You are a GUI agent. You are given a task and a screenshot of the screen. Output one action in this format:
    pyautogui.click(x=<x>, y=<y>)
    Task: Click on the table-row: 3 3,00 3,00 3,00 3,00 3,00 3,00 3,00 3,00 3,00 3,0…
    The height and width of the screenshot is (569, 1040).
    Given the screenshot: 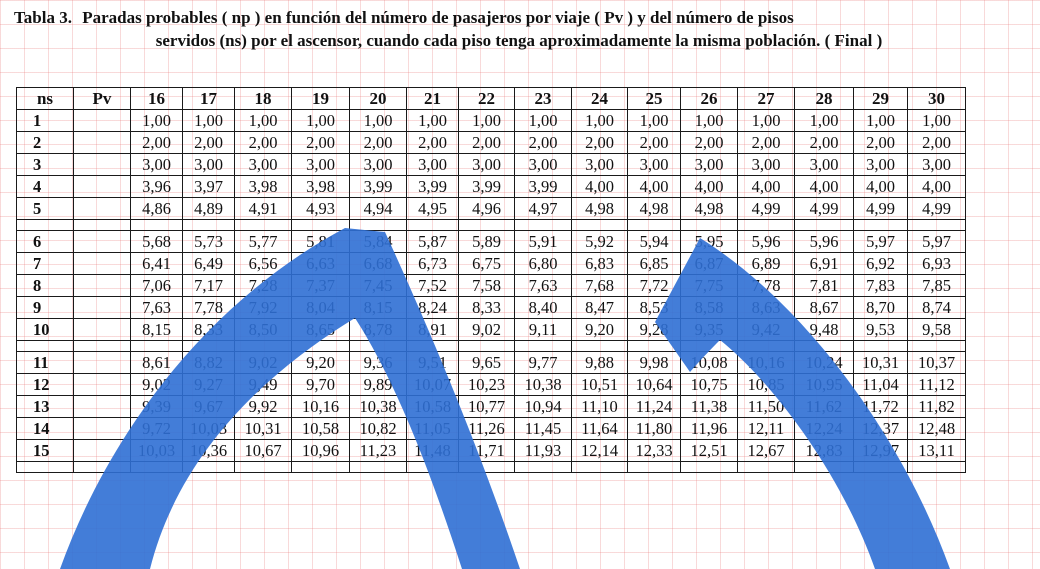 What is the action you would take?
    pyautogui.click(x=491, y=164)
    